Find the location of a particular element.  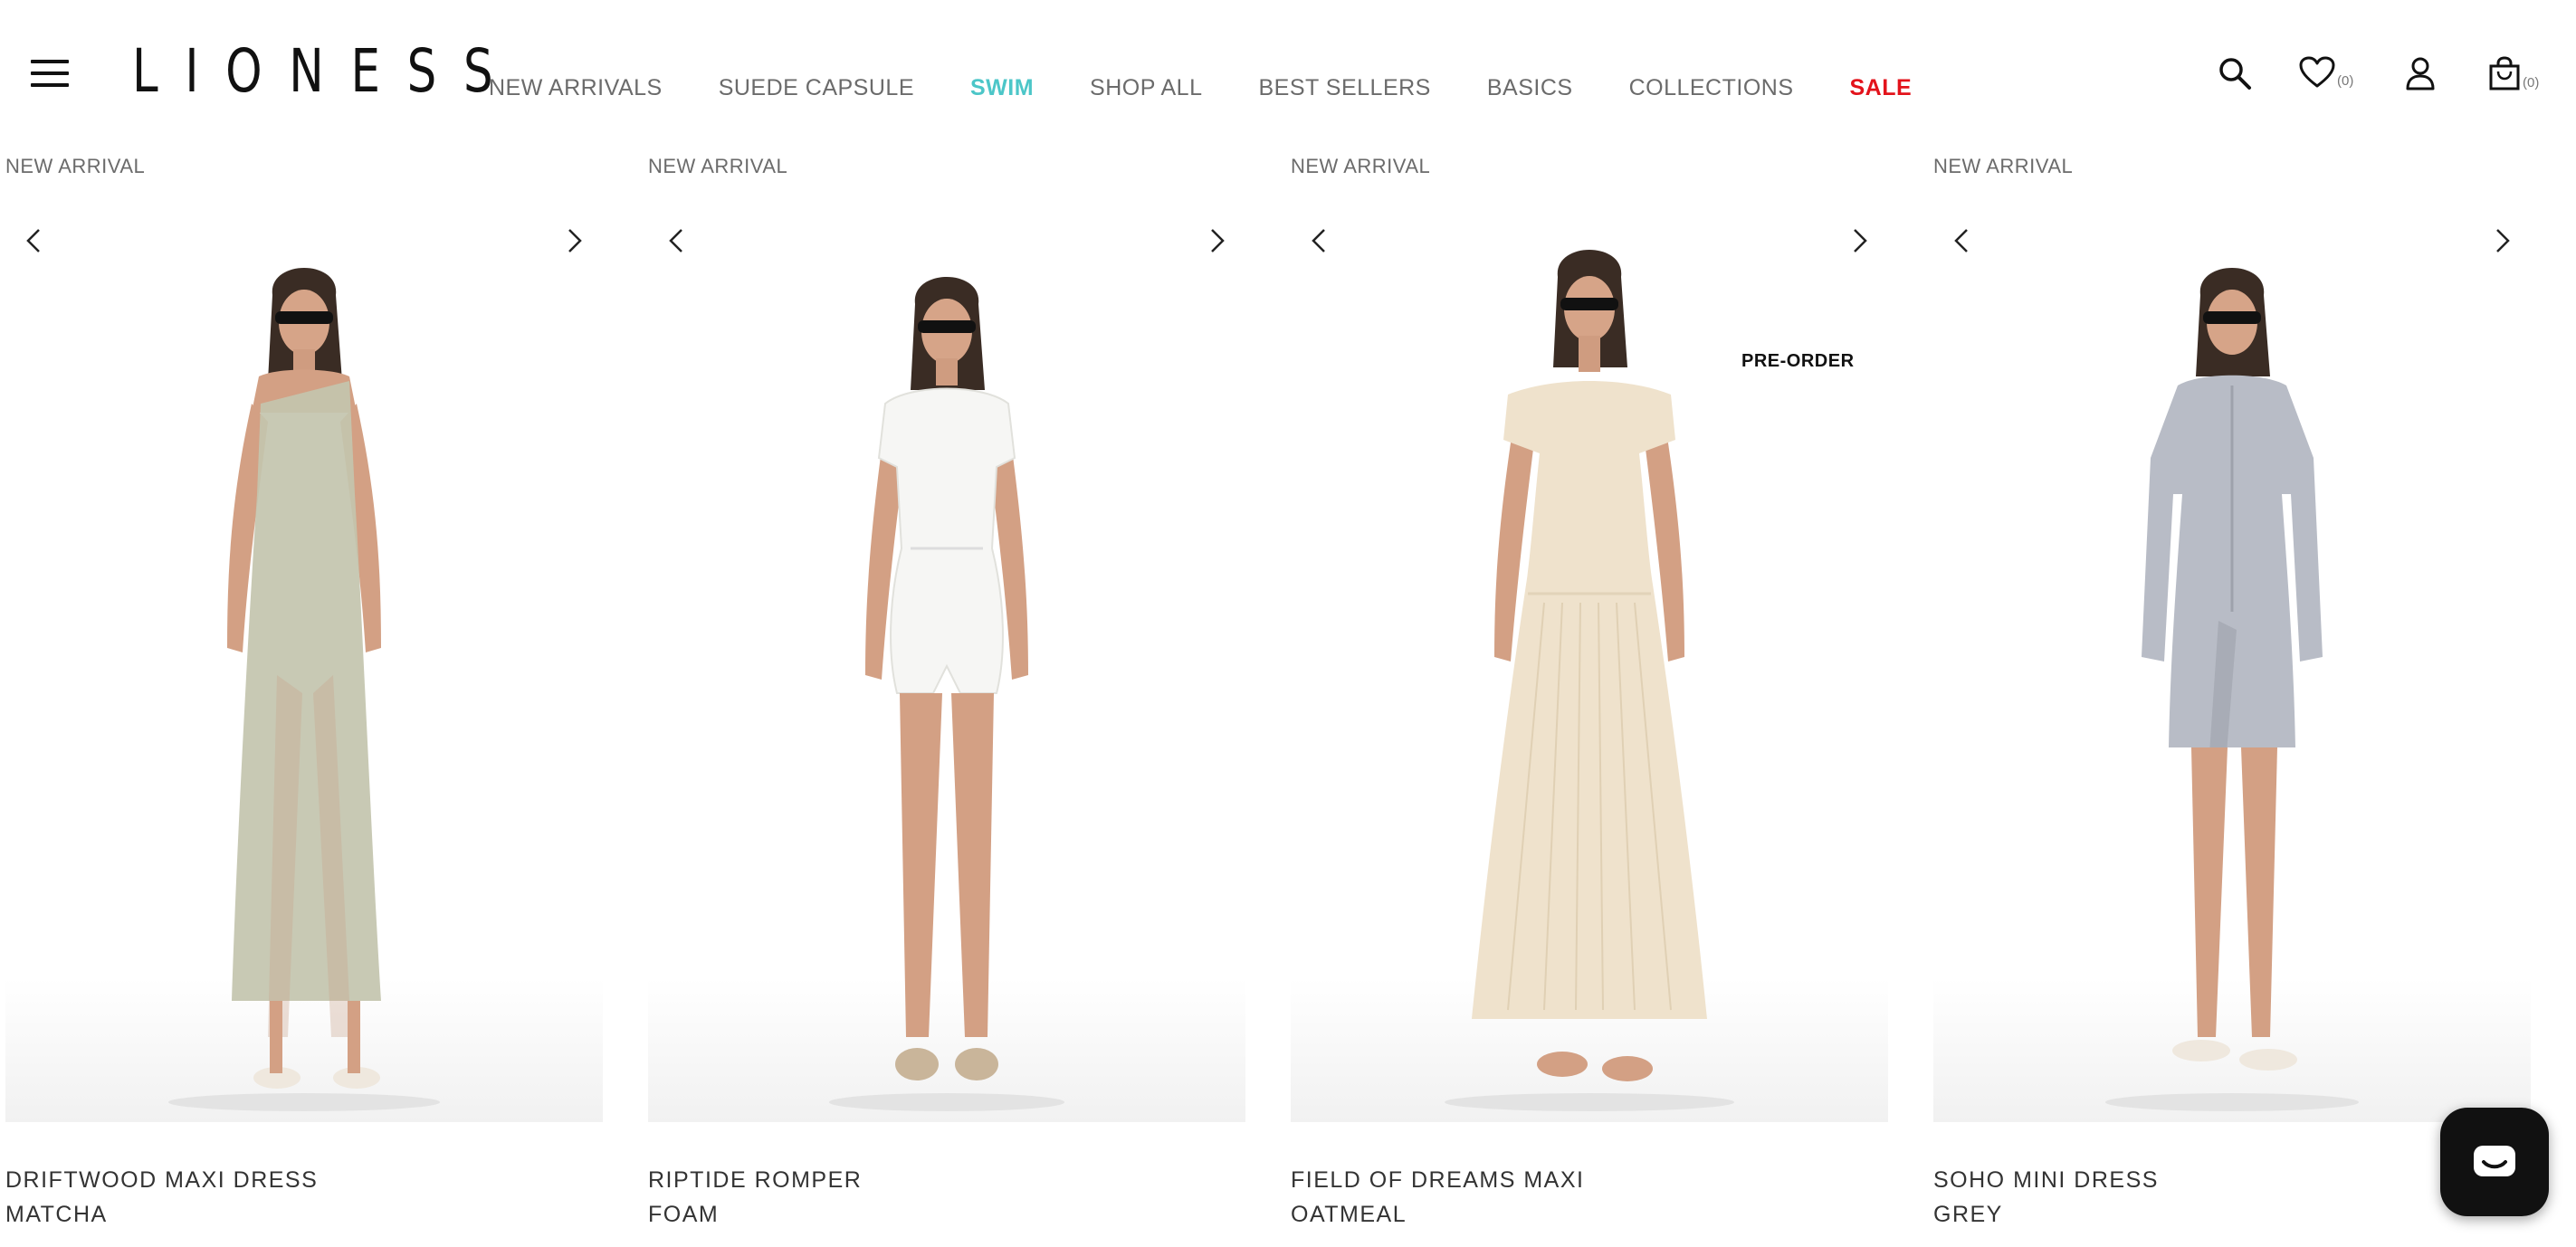

cart-button: (0) is located at coordinates (2514, 73).